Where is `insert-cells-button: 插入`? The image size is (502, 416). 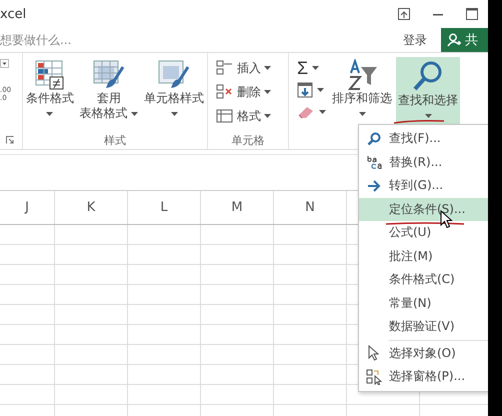
insert-cells-button: 插入 is located at coordinates (243, 68).